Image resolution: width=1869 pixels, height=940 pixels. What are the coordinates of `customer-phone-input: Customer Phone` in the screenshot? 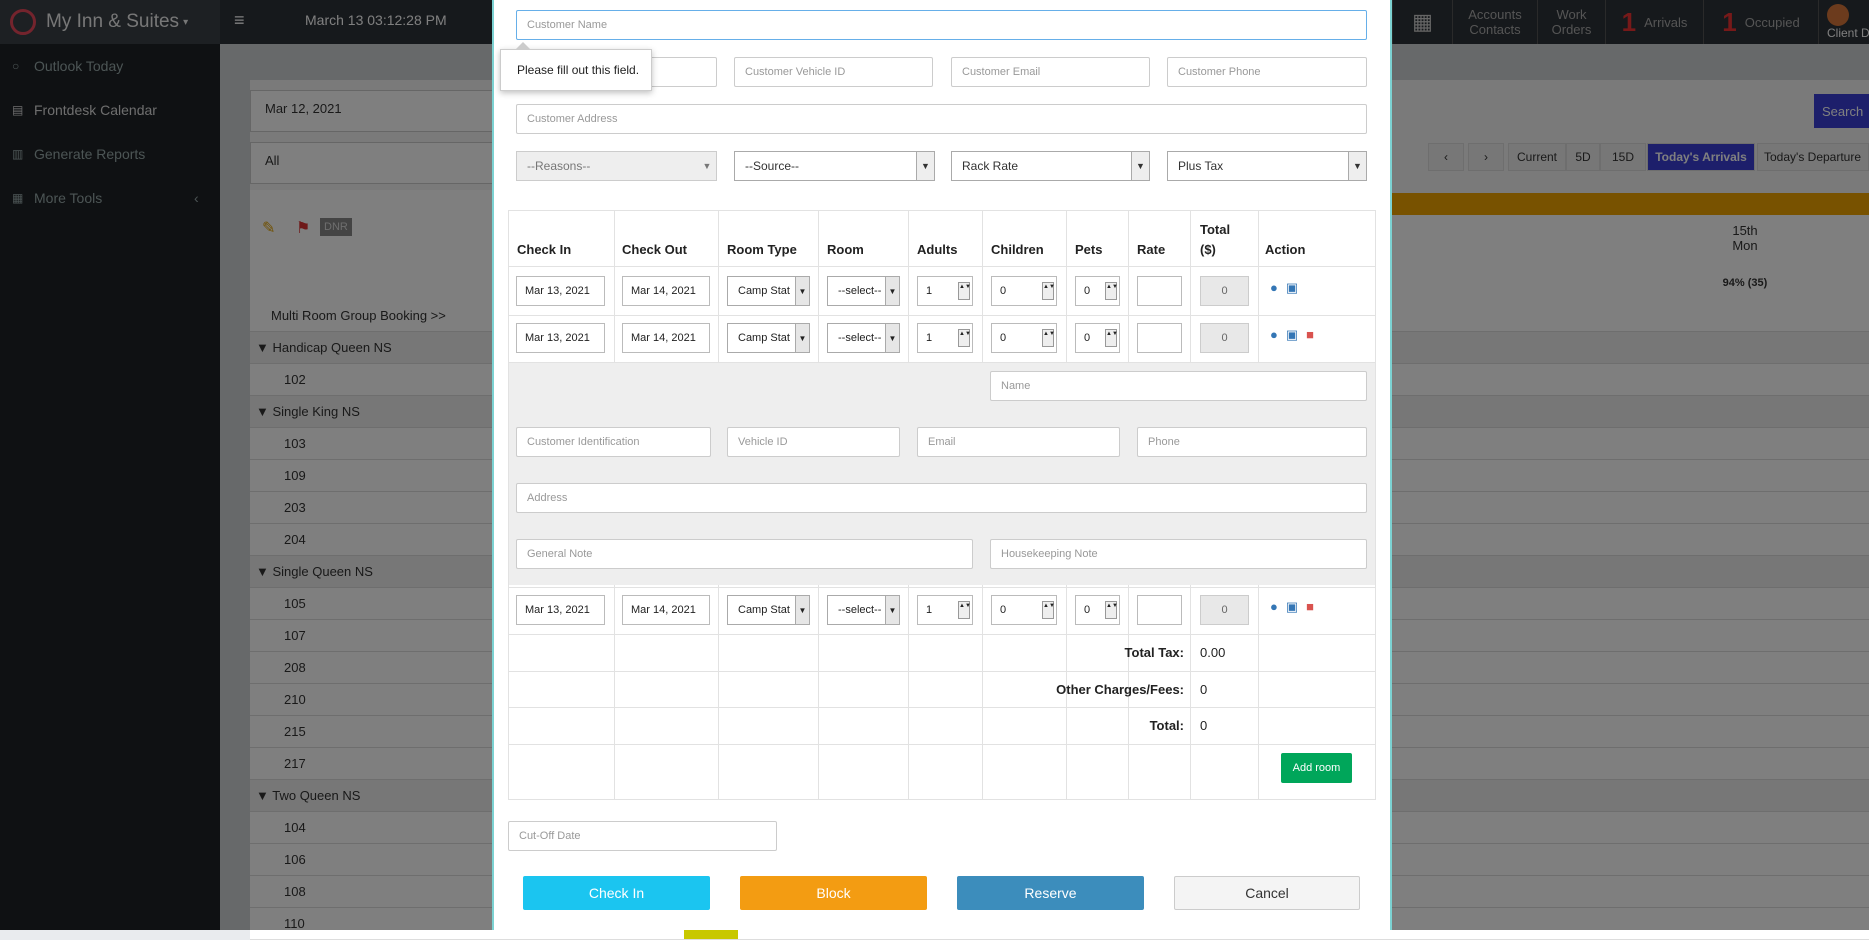 It's located at (1267, 72).